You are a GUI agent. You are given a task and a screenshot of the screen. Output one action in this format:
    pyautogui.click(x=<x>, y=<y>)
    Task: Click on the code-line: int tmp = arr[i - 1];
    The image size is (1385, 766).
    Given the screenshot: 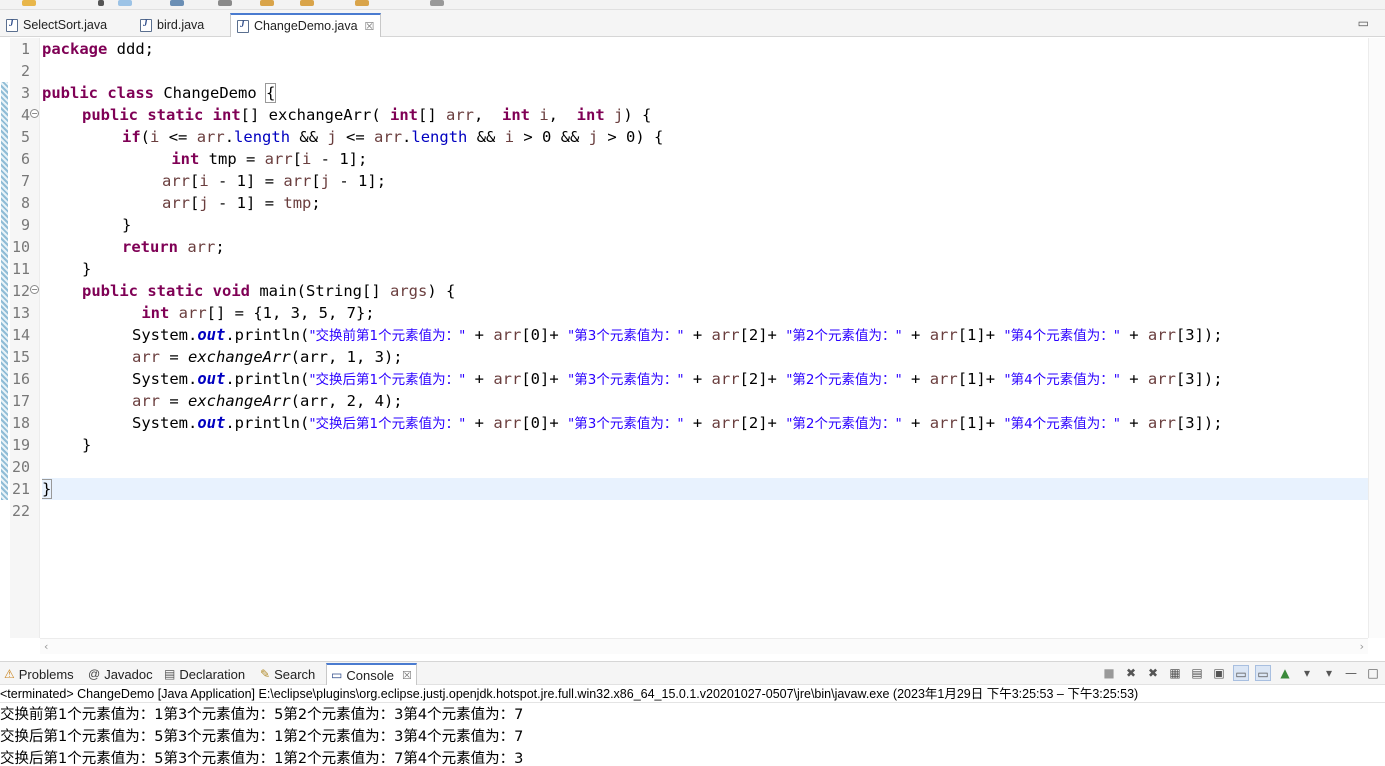 What is the action you would take?
    pyautogui.click(x=265, y=159)
    